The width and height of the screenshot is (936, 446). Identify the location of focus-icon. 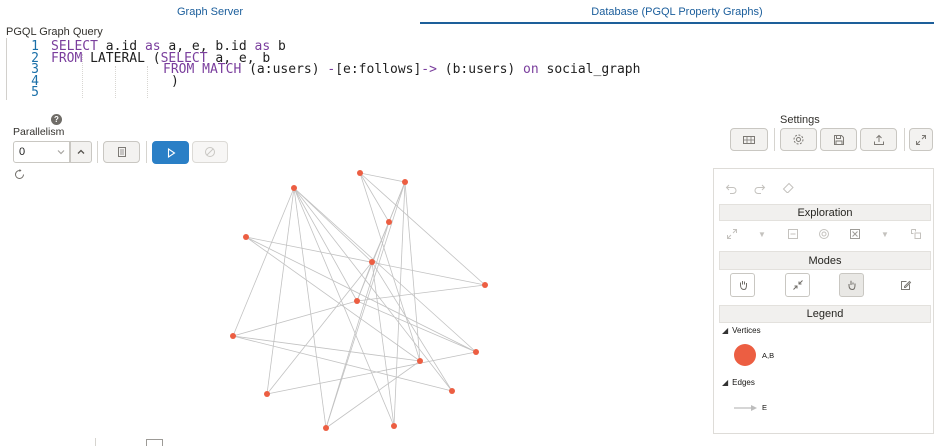
(824, 234).